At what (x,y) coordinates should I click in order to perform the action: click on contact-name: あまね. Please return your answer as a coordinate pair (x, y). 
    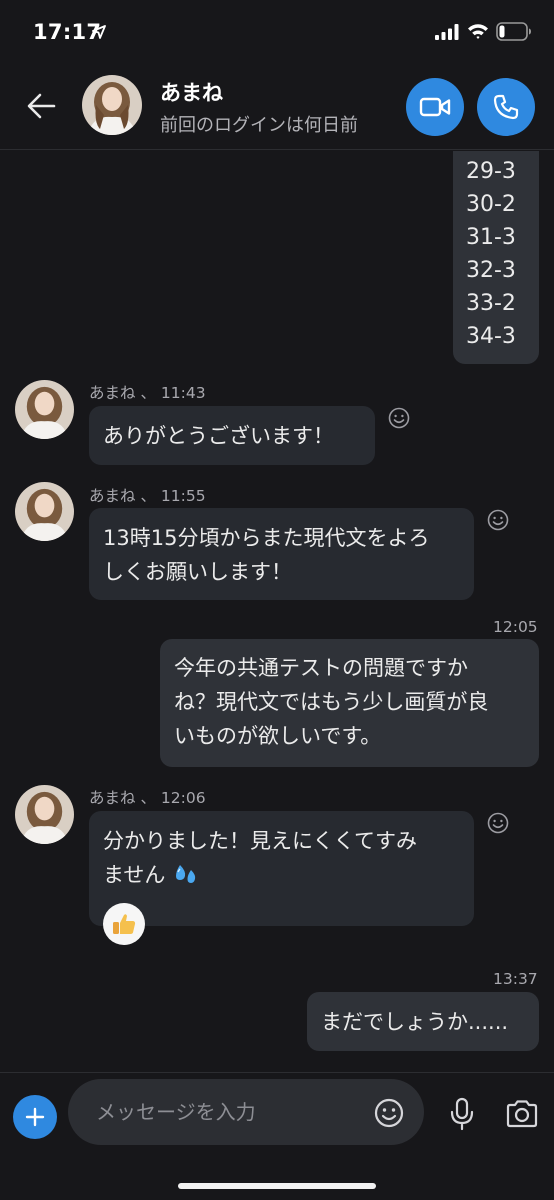
    Looking at the image, I should click on (191, 93).